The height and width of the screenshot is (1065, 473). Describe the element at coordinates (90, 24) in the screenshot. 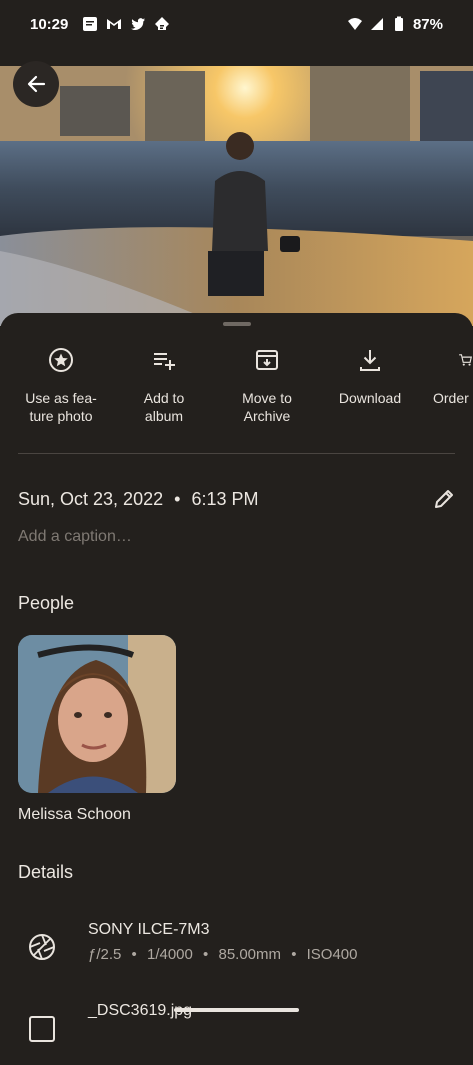

I see `message-icon` at that location.